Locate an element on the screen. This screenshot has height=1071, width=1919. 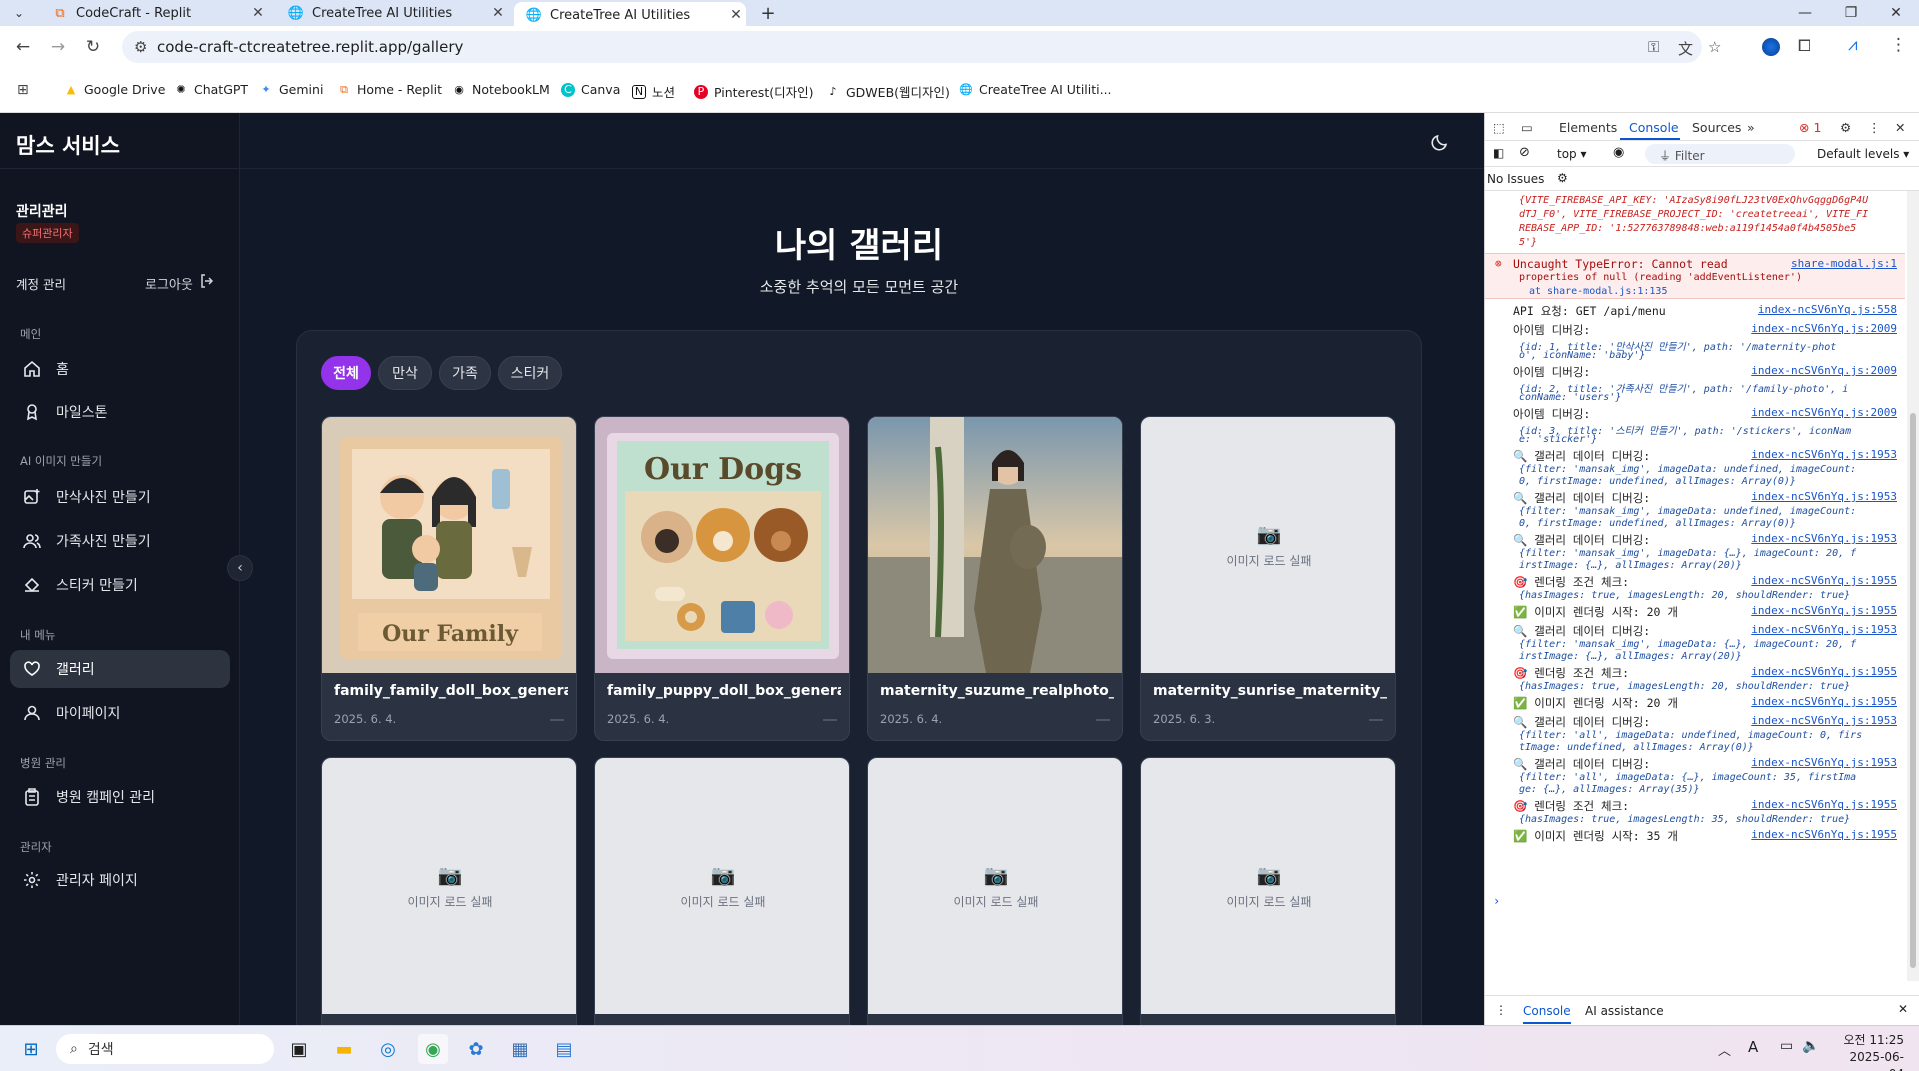
console-settings-icon: ⚙ is located at coordinates (1562, 178).